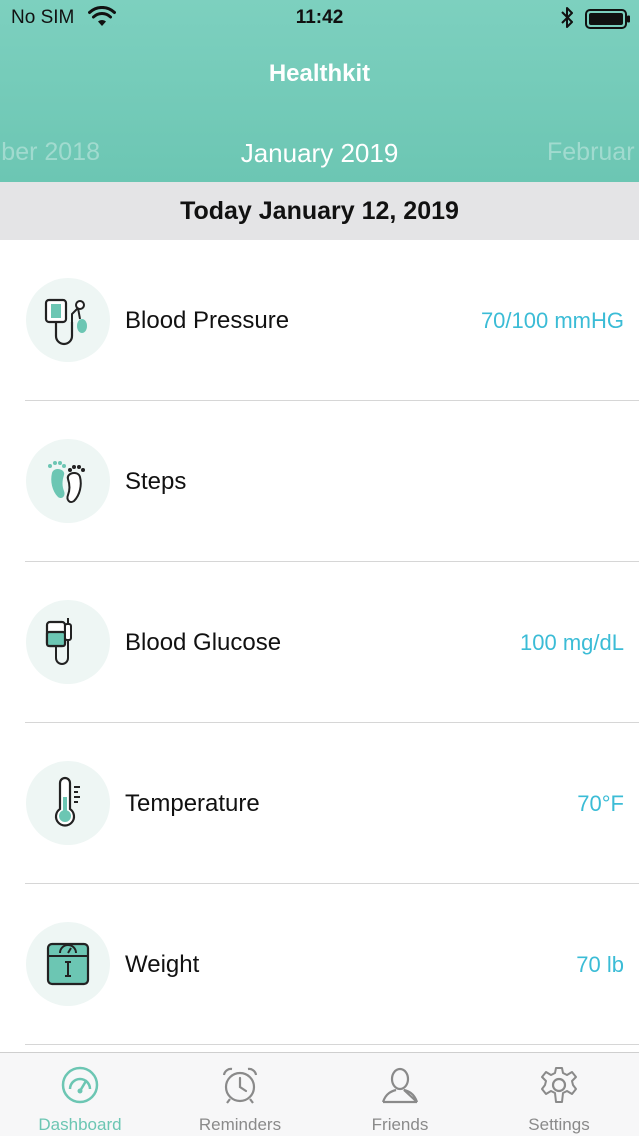 The width and height of the screenshot is (639, 1136). Describe the element at coordinates (68, 319) in the screenshot. I see `blood-pressure-icon` at that location.